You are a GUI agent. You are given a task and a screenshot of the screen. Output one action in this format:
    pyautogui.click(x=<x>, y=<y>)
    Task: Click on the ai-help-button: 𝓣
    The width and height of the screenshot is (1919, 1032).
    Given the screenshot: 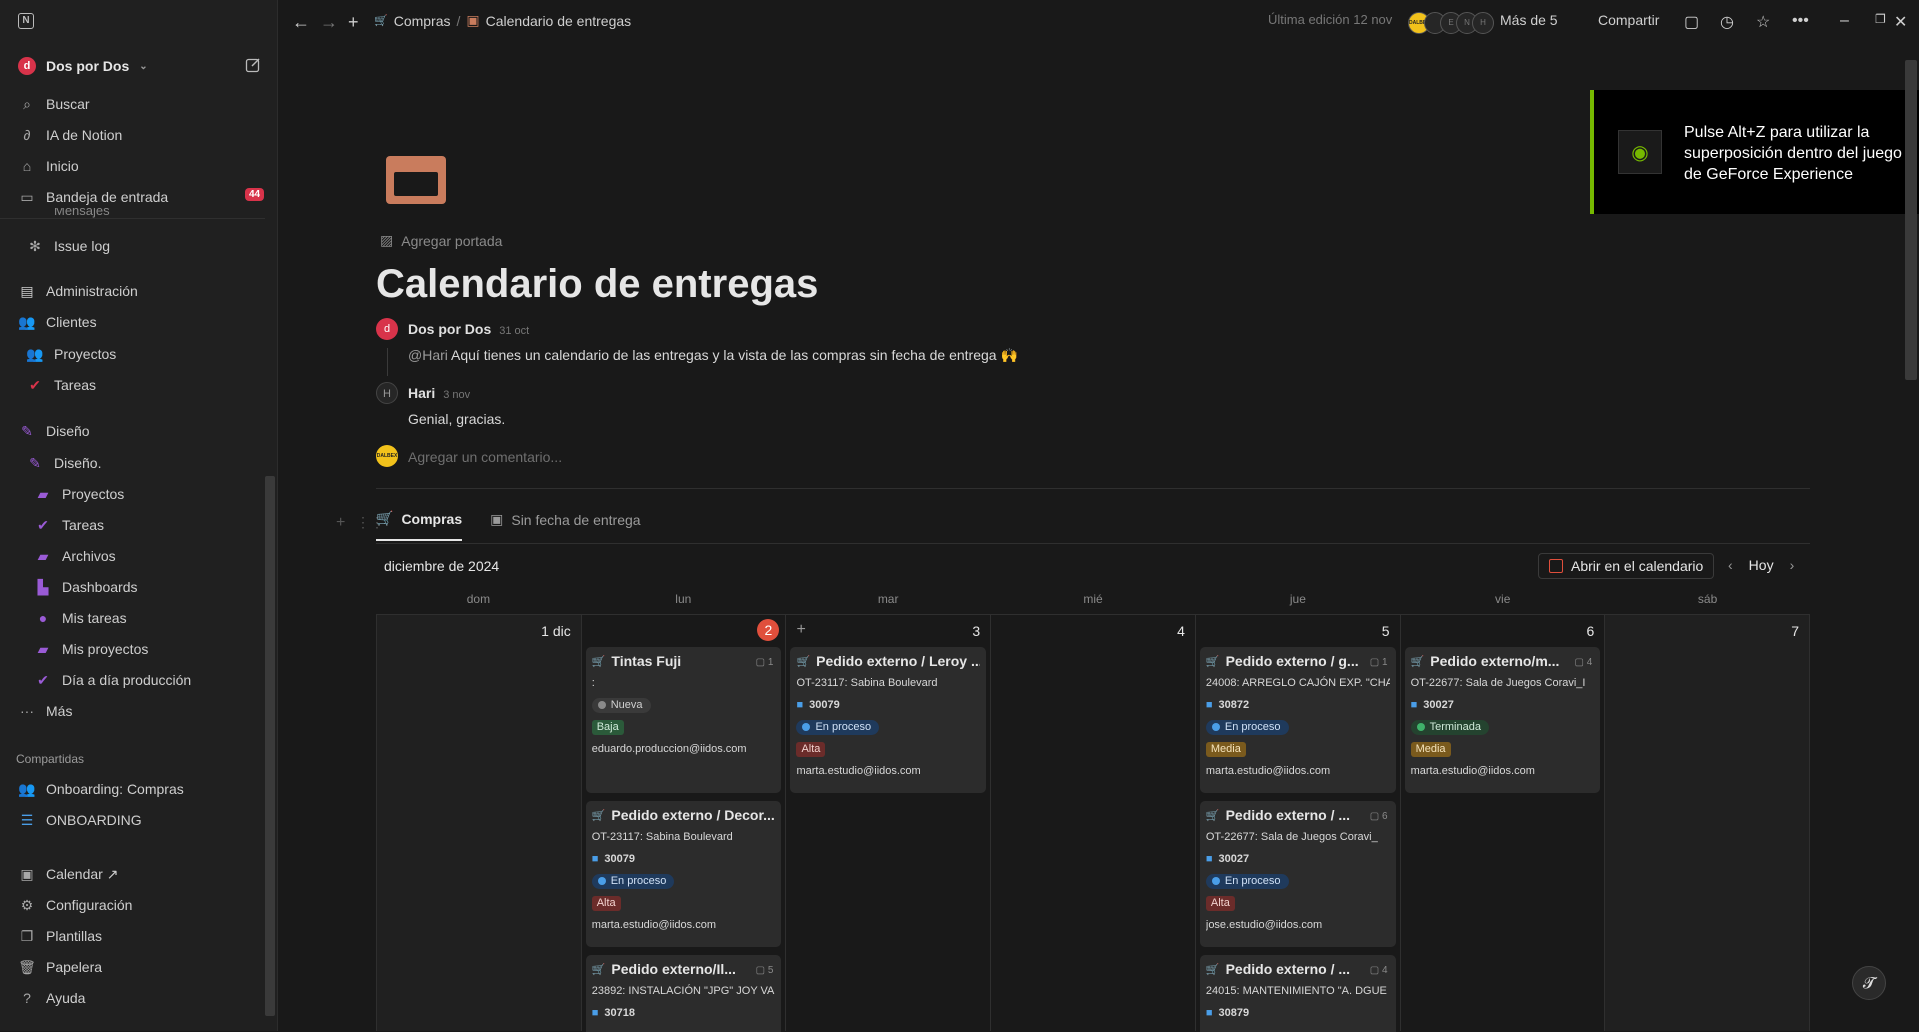 What is the action you would take?
    pyautogui.click(x=1869, y=983)
    